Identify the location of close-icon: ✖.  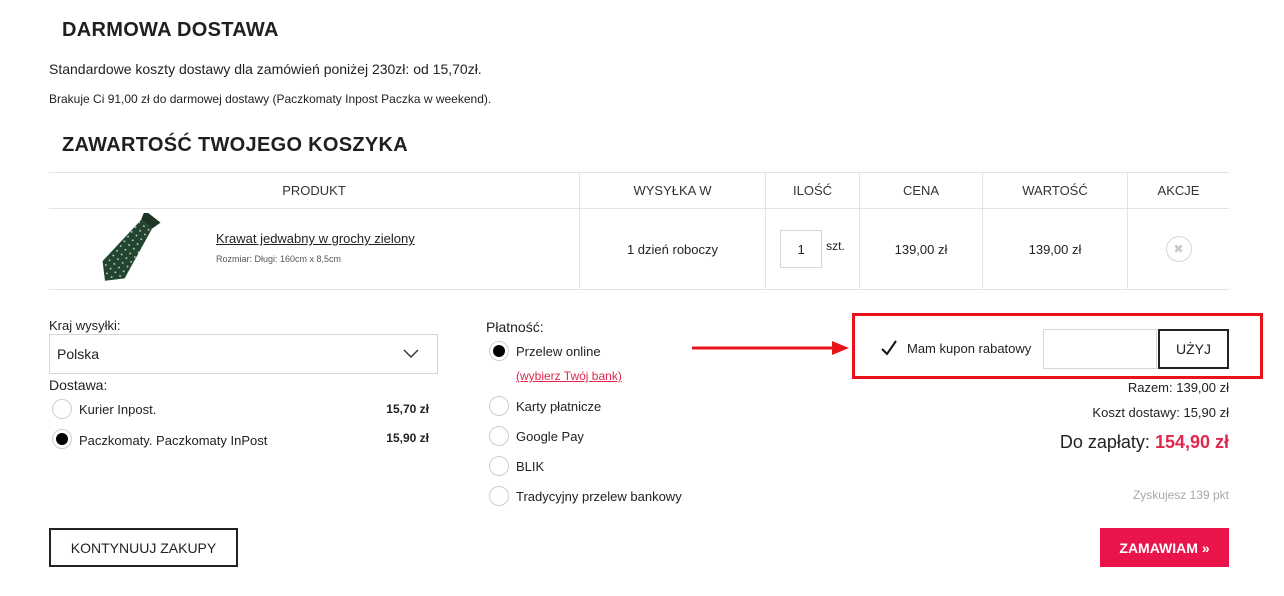
(1178, 249).